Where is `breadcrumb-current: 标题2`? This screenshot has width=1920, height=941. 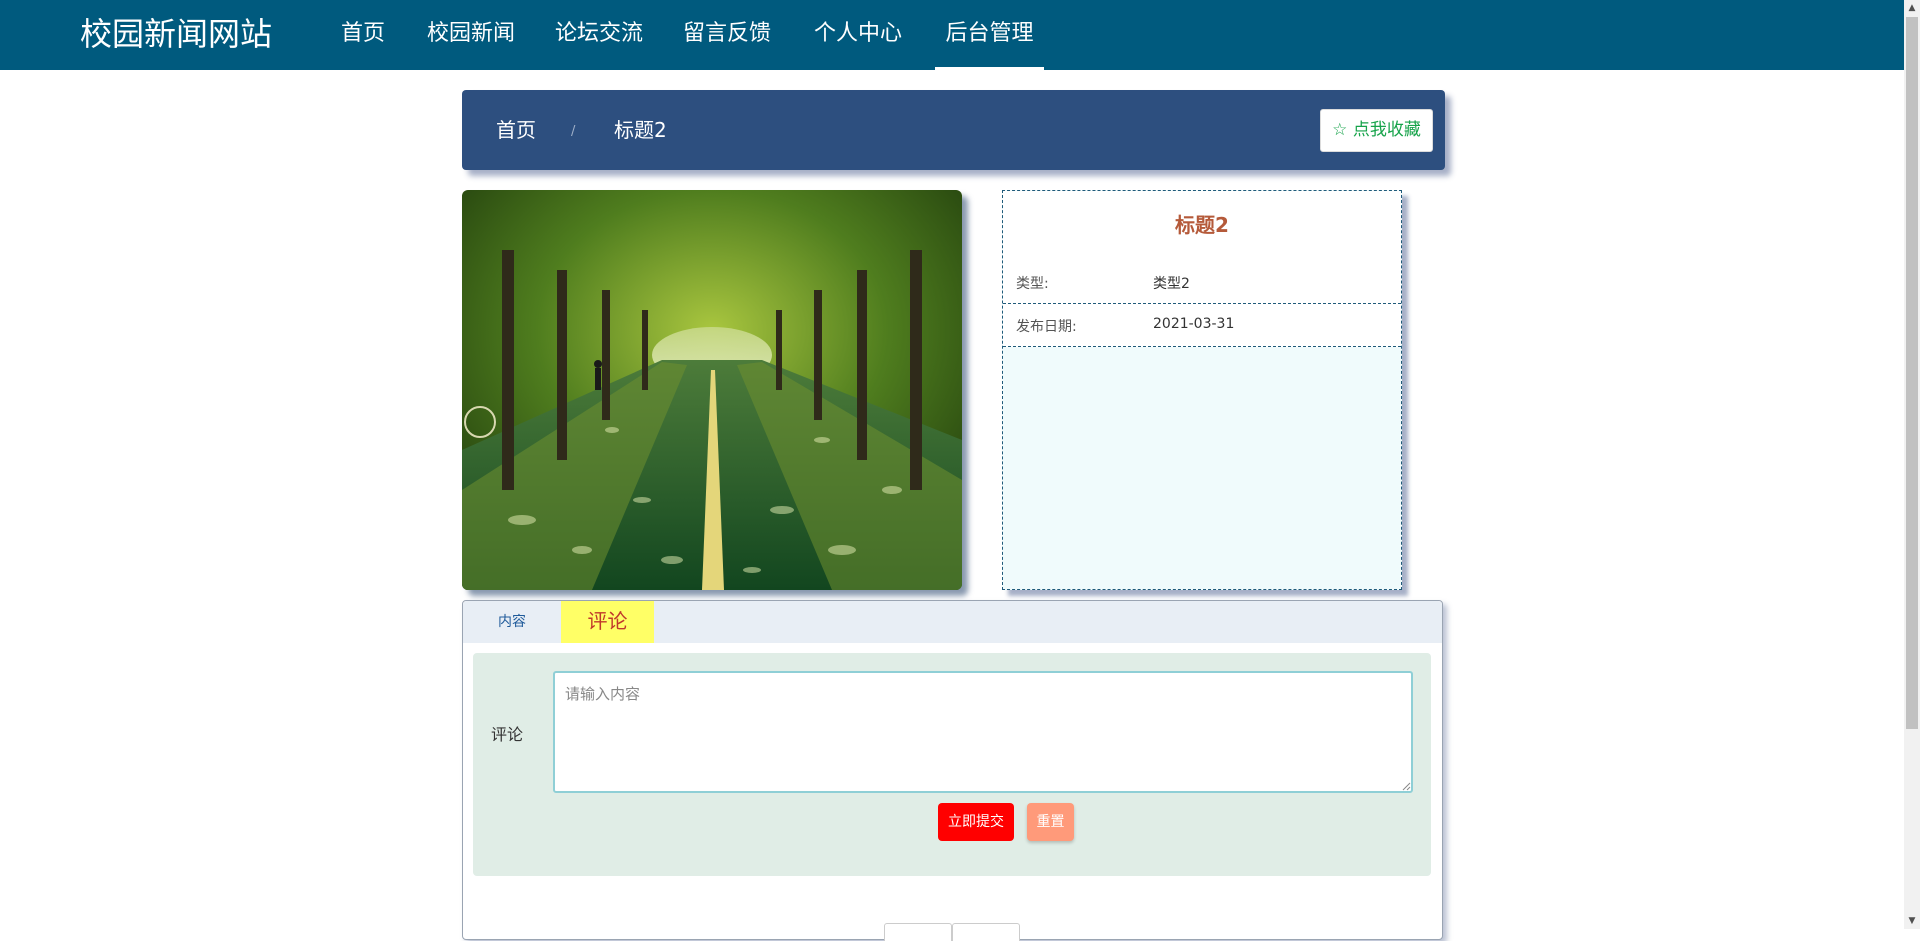 breadcrumb-current: 标题2 is located at coordinates (640, 130).